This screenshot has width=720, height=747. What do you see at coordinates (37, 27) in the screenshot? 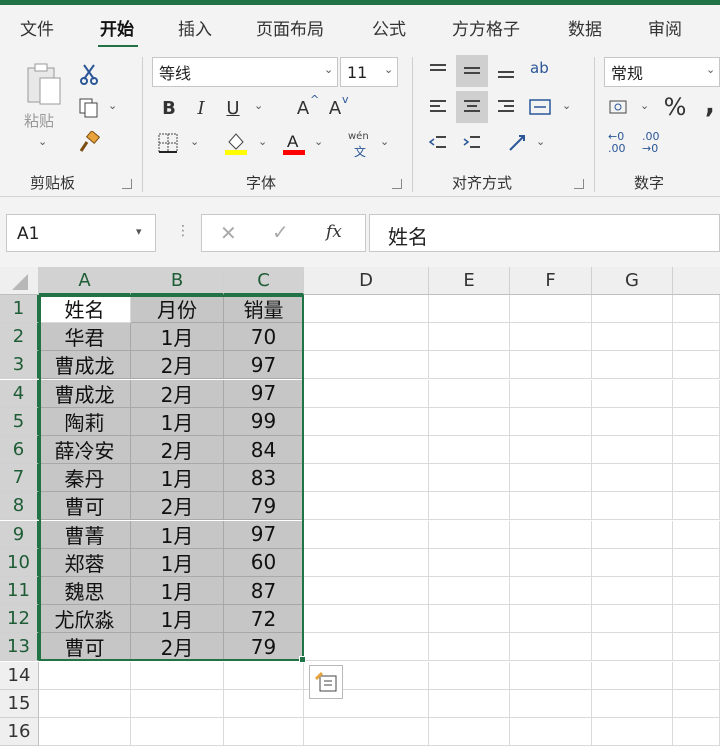
I see `tab-file: 文件` at bounding box center [37, 27].